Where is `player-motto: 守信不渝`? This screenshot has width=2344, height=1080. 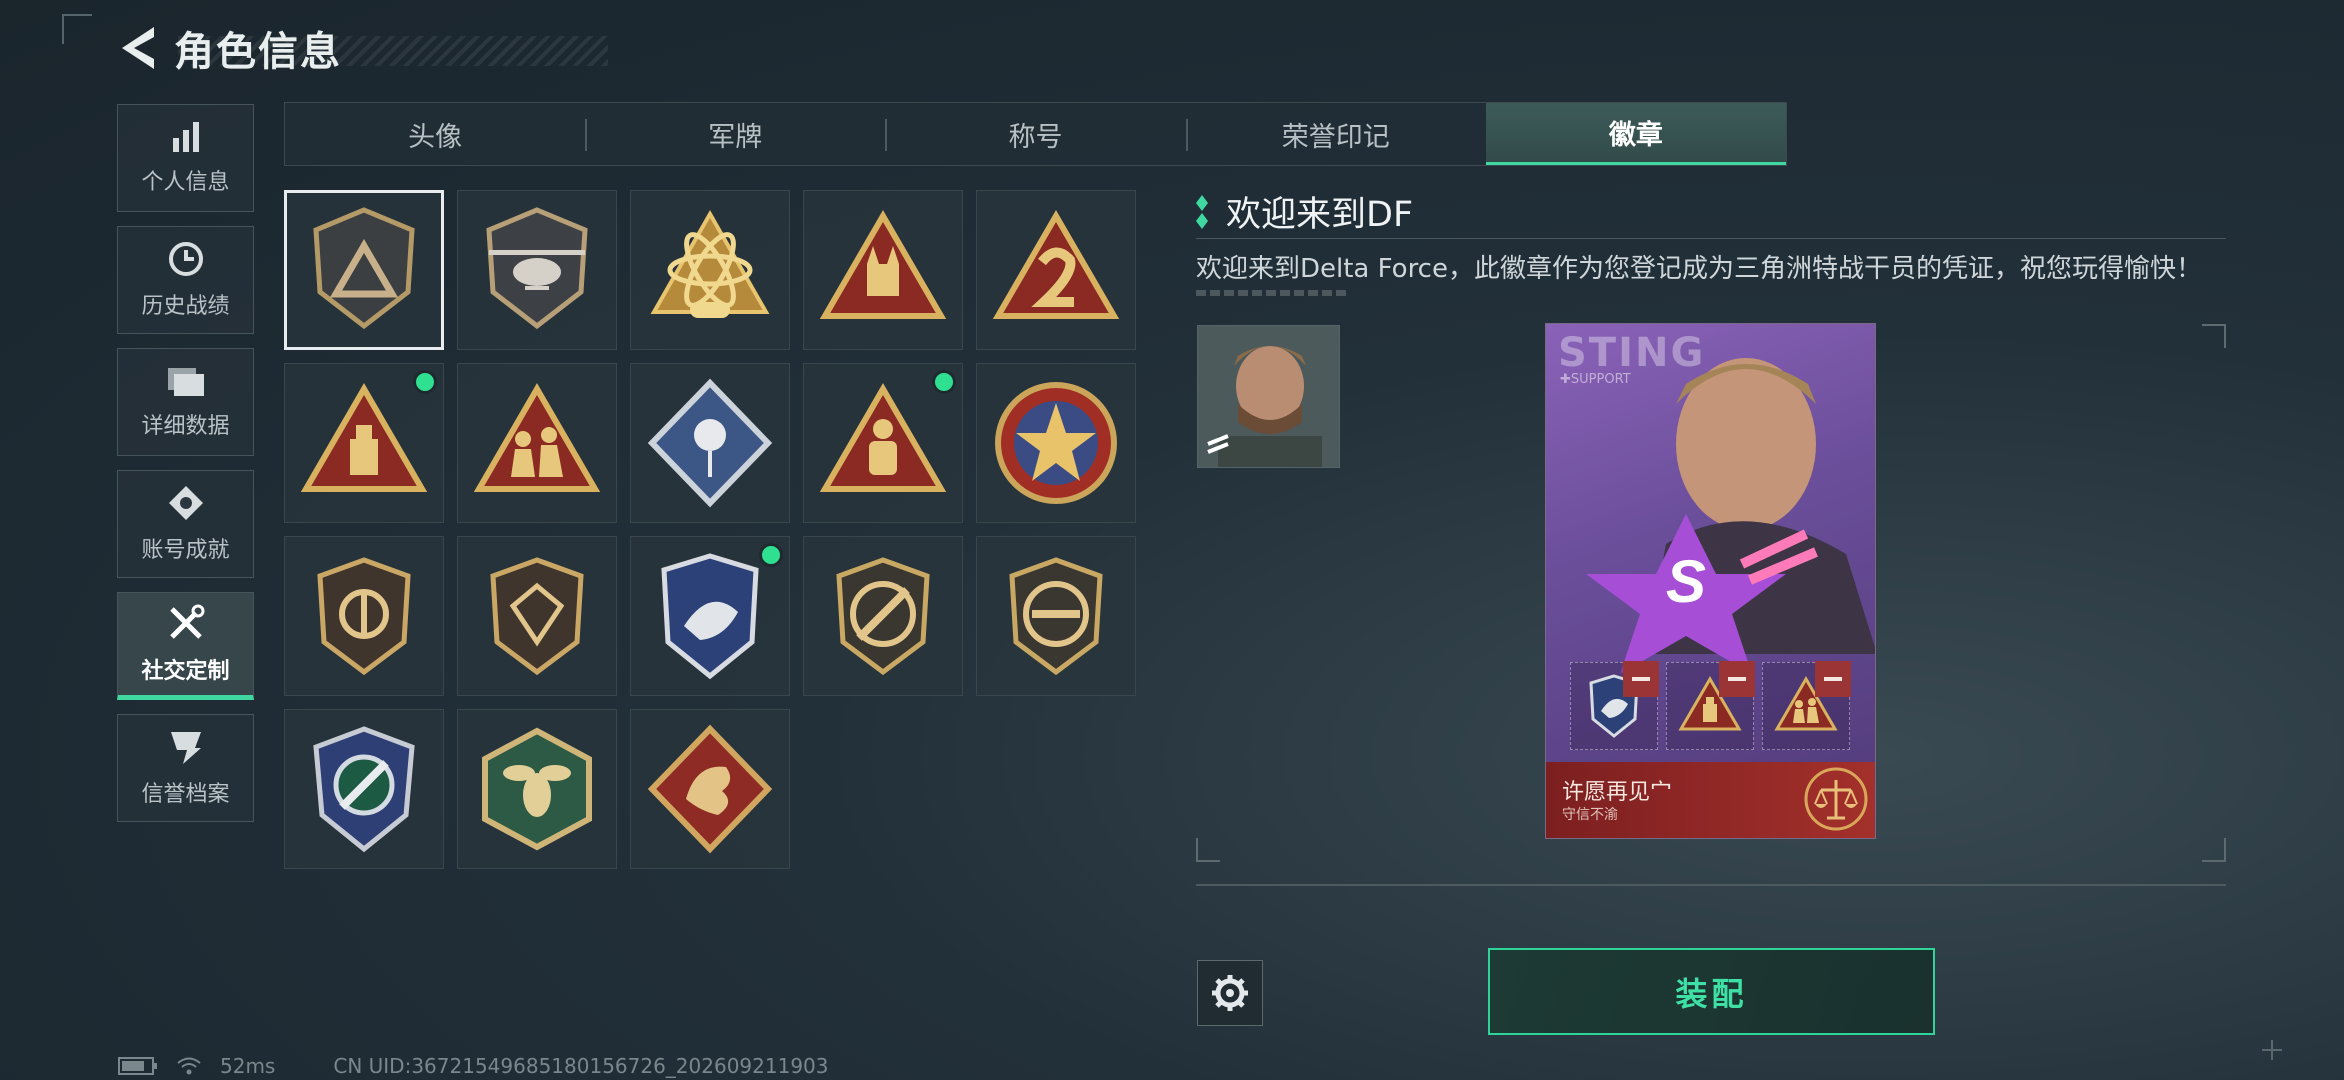 player-motto: 守信不渝 is located at coordinates (1590, 815).